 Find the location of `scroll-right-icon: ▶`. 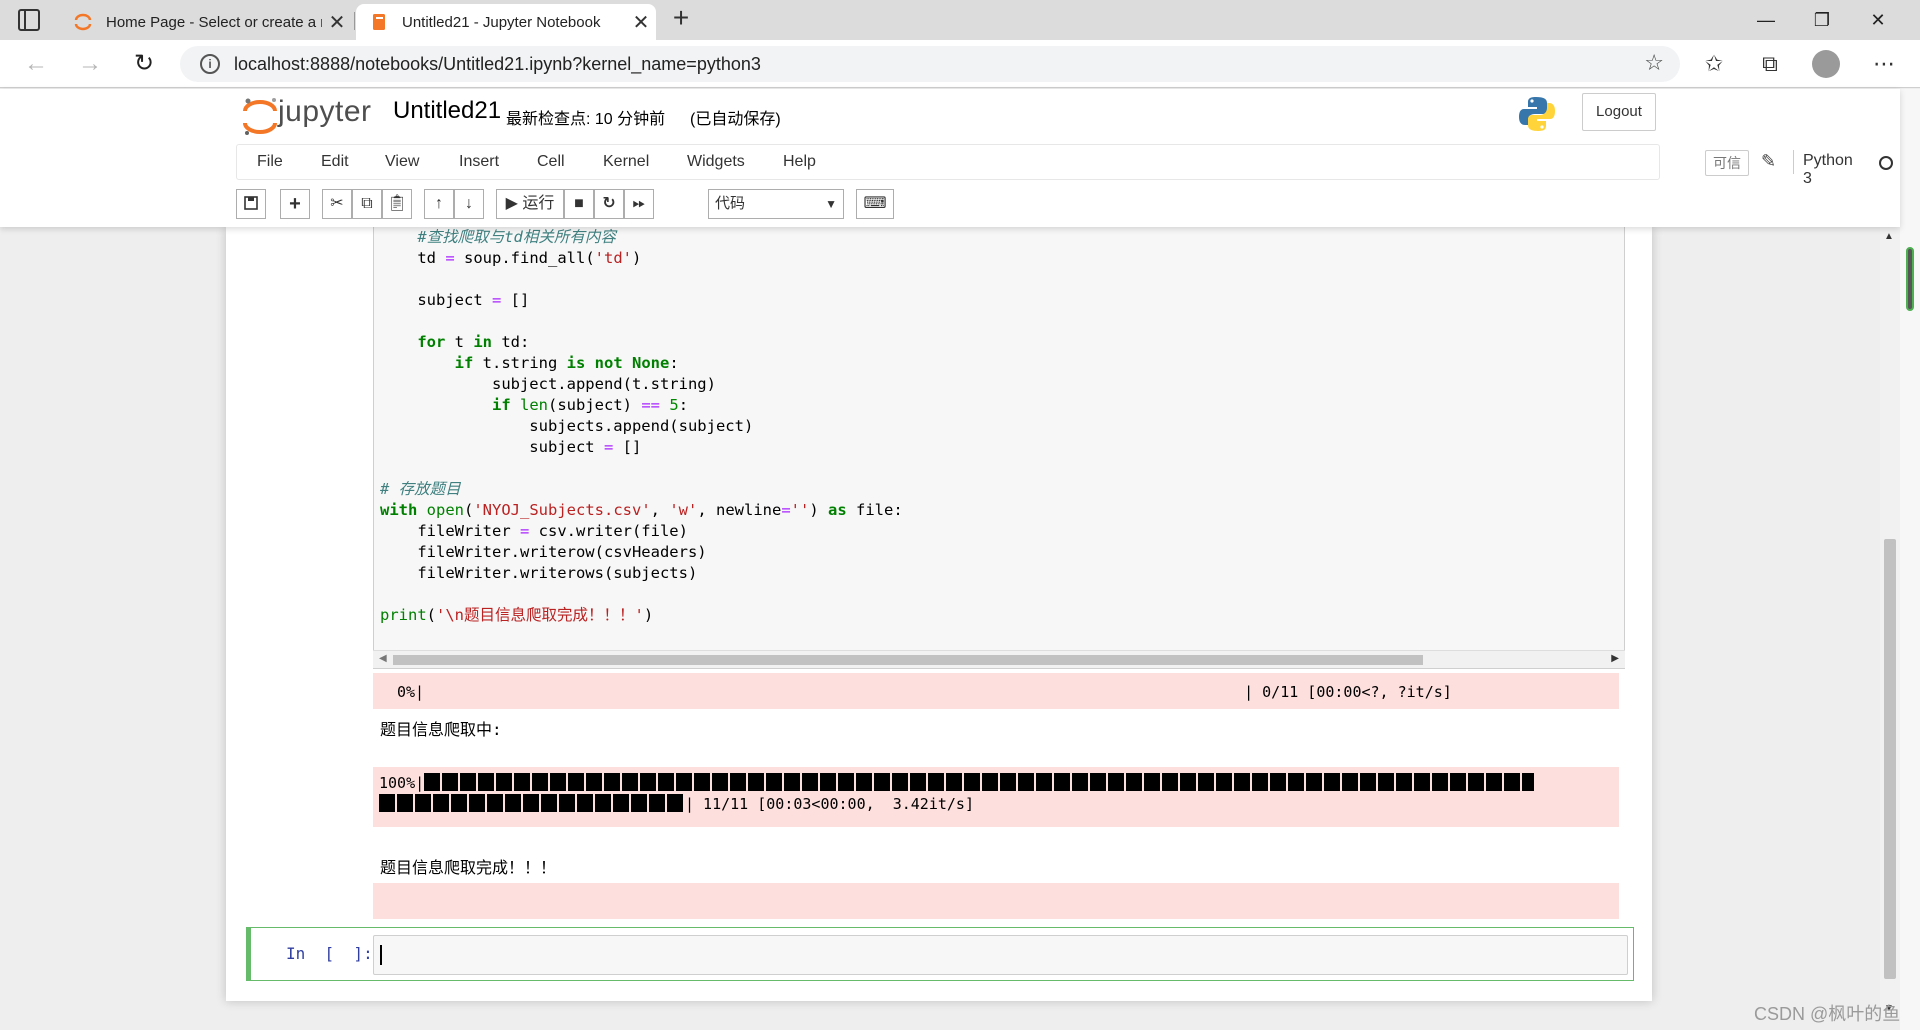

scroll-right-icon: ▶ is located at coordinates (1615, 658).